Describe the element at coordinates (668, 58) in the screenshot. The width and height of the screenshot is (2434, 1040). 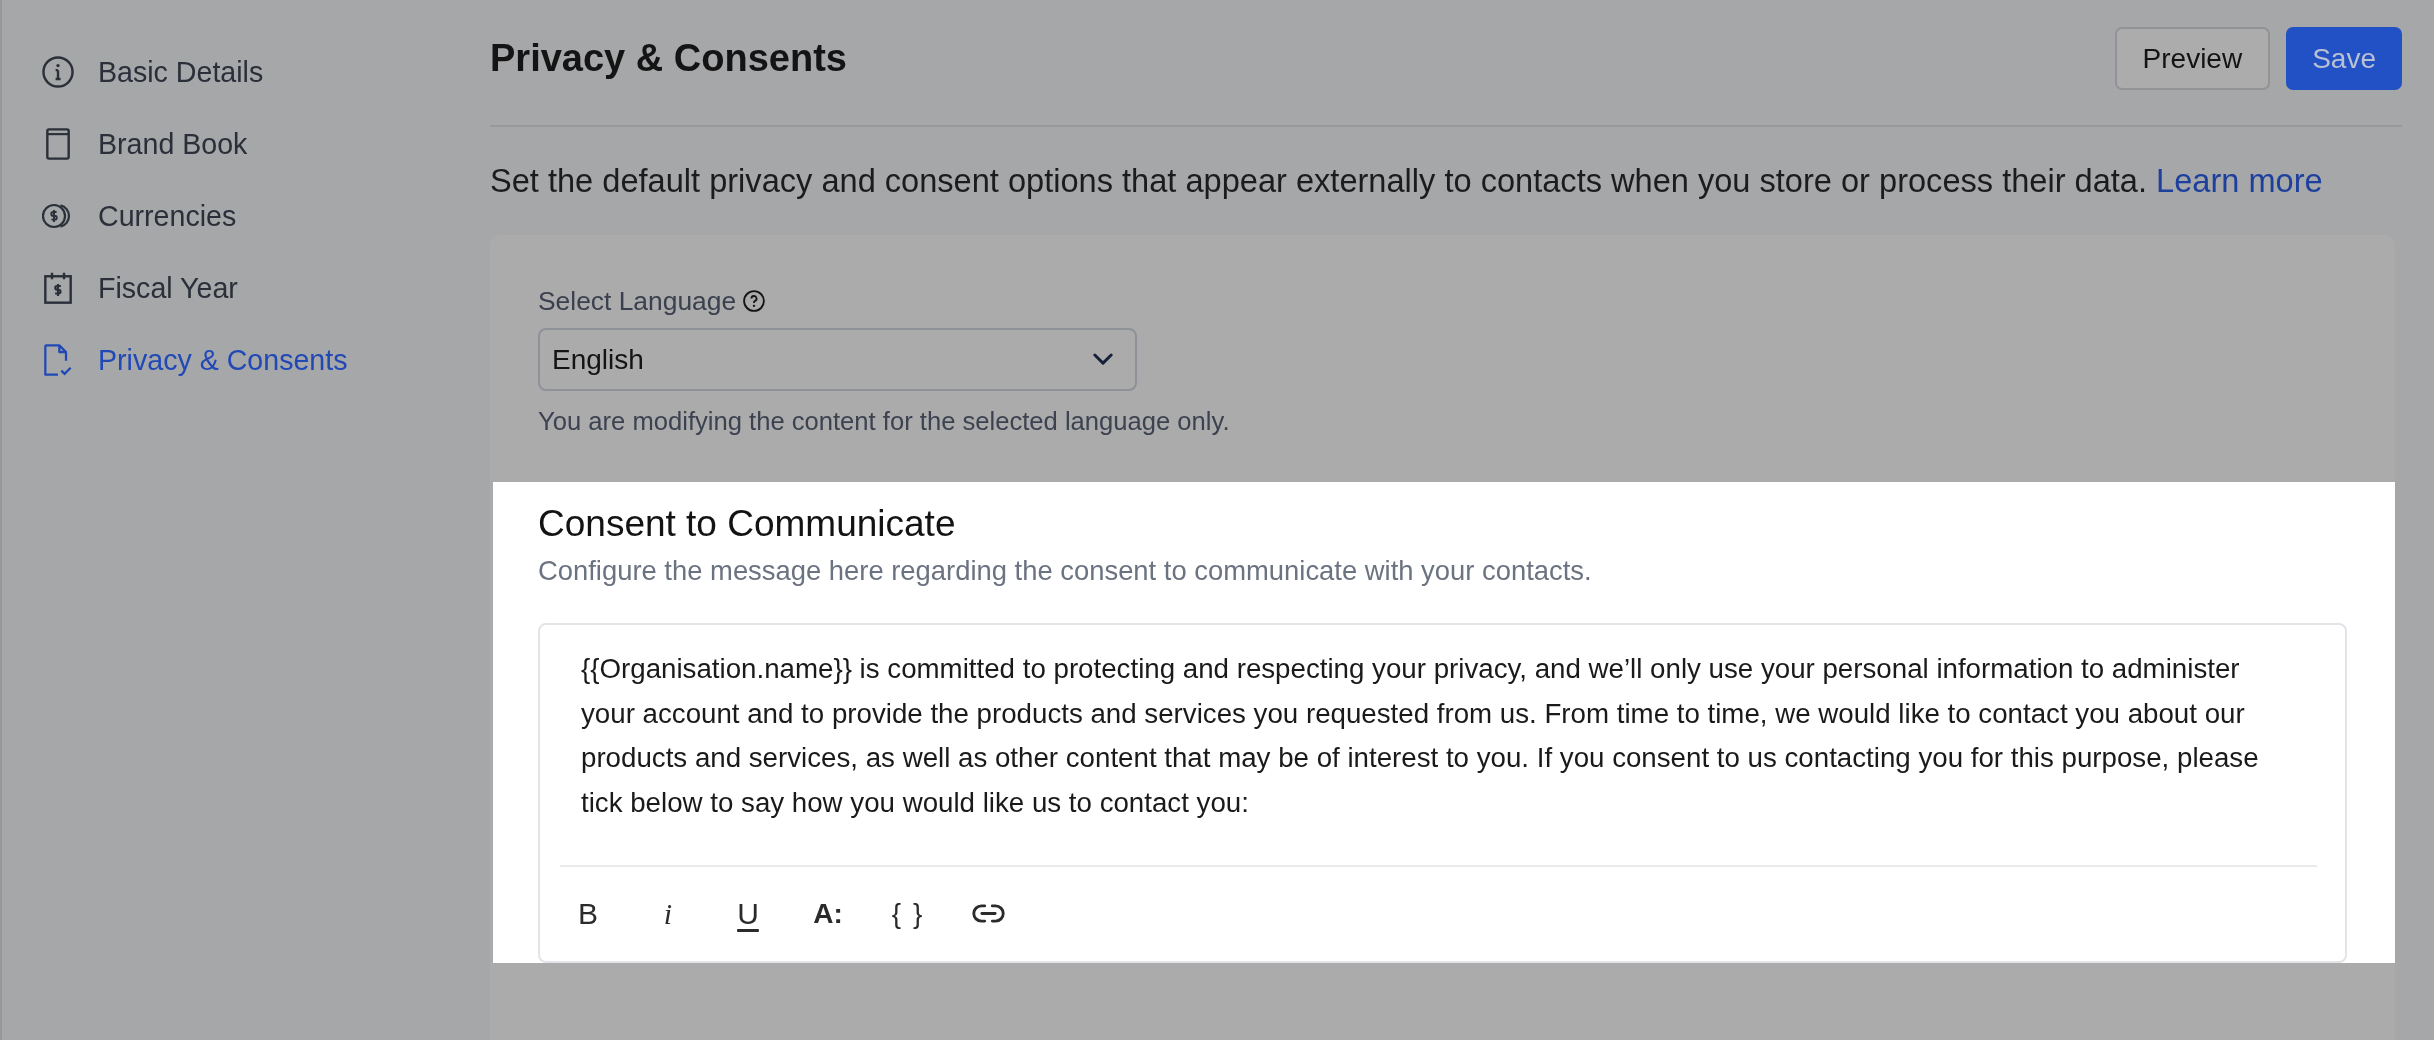
I see `page-title: Privacy & Consents` at that location.